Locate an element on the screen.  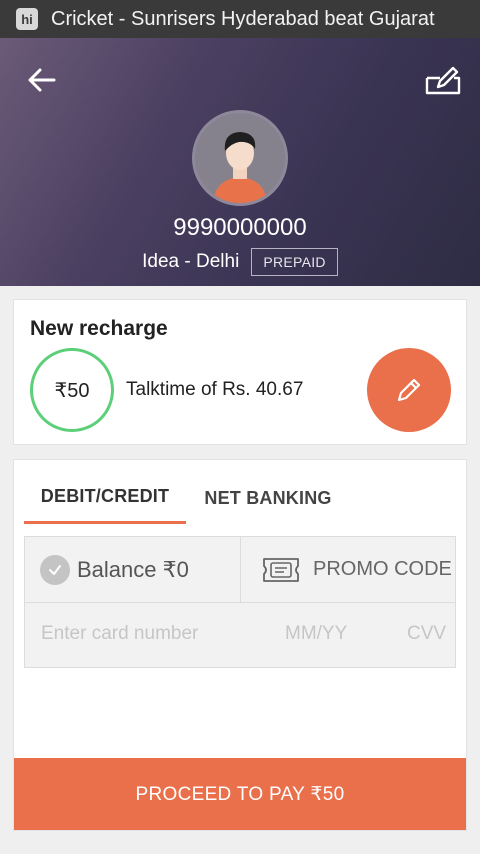
recharge-amount: ₹50 is located at coordinates (72, 390).